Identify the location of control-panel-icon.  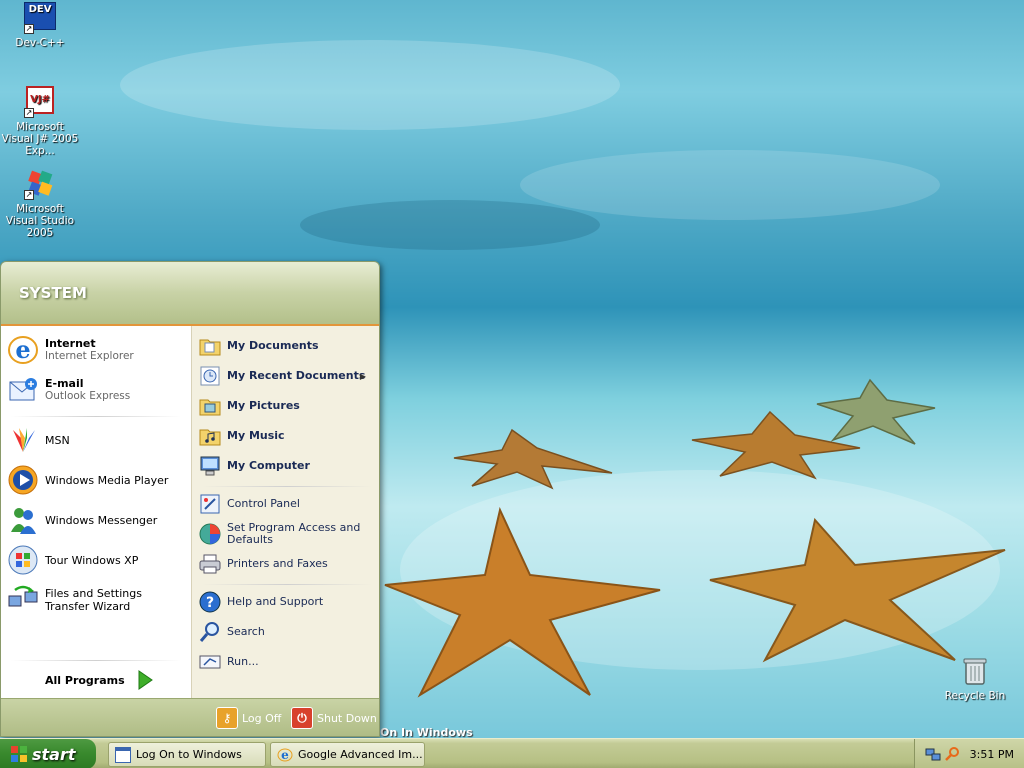
(210, 504).